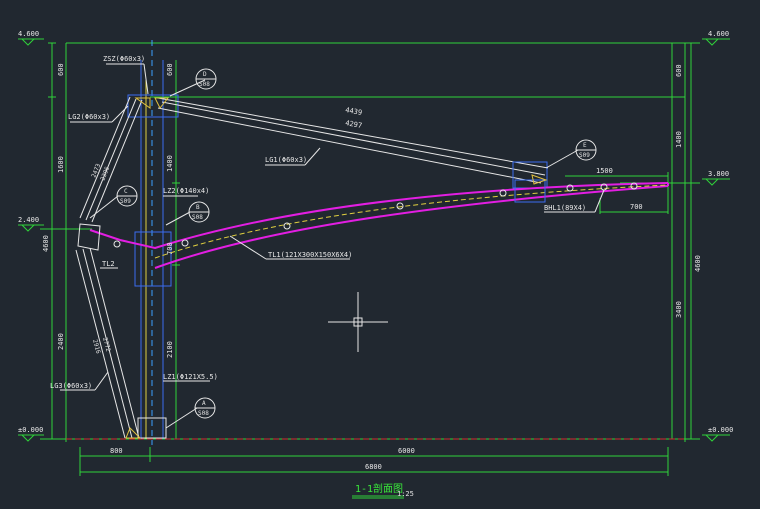  What do you see at coordinates (170, 349) in the screenshot?
I see `dim-col-low2: 2100` at bounding box center [170, 349].